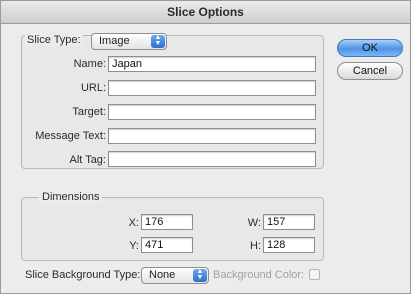  What do you see at coordinates (254, 223) in the screenshot?
I see `w-label: W:` at bounding box center [254, 223].